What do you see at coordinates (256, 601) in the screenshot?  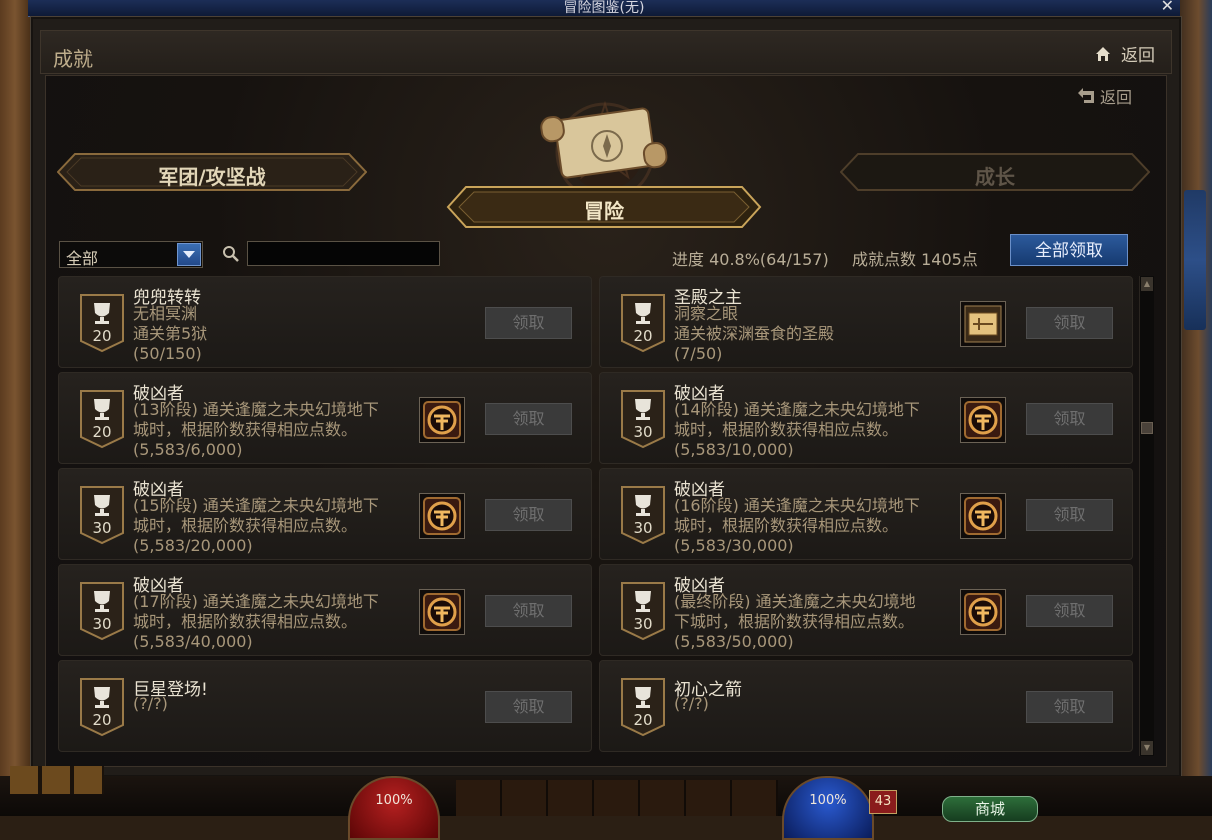 I see `achievement-desc-line: (17阶段) 通关逢魔之未央幻境地下` at bounding box center [256, 601].